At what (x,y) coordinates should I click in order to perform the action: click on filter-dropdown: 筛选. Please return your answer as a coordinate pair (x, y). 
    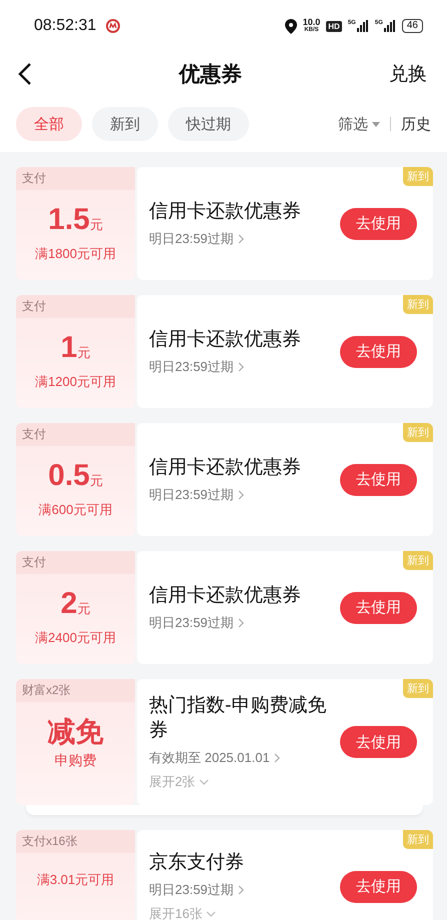
    Looking at the image, I should click on (353, 124).